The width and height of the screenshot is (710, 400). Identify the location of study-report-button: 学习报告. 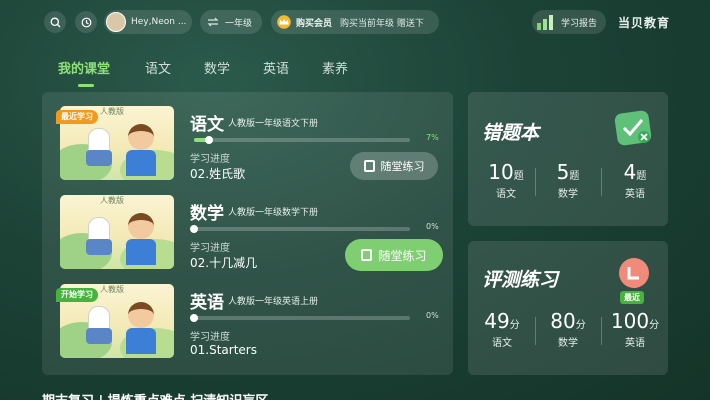
(569, 22).